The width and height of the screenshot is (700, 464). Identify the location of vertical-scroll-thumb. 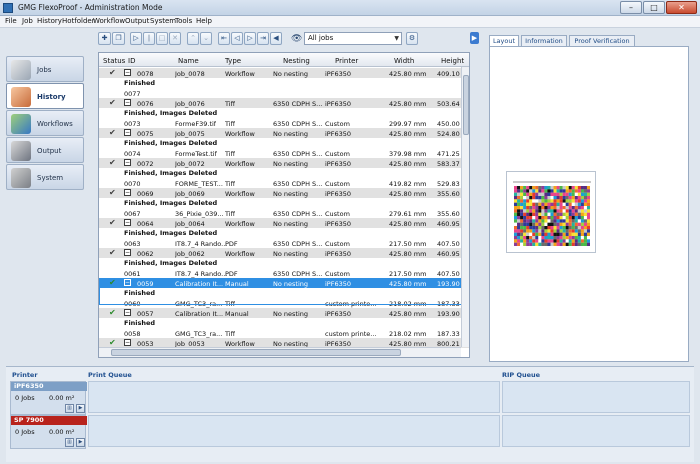
(466, 105).